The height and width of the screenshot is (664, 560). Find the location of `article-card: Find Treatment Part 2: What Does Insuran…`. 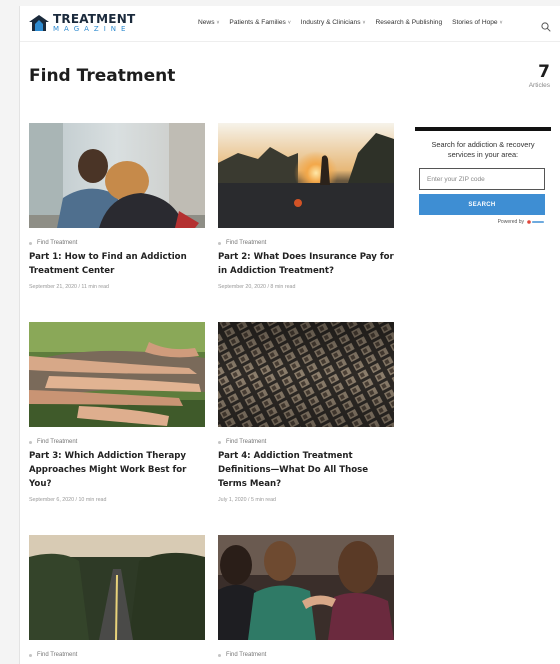

article-card: Find Treatment Part 2: What Does Insuran… is located at coordinates (306, 206).